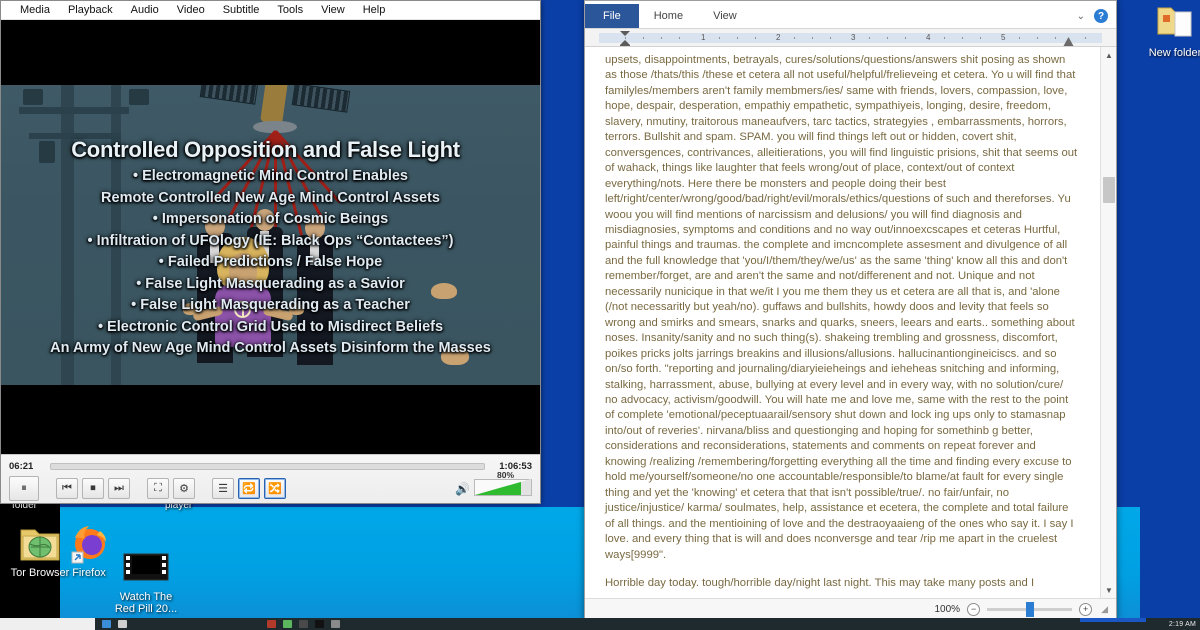 The height and width of the screenshot is (630, 1200). Describe the element at coordinates (223, 488) in the screenshot. I see `playlist-button: ☰` at that location.